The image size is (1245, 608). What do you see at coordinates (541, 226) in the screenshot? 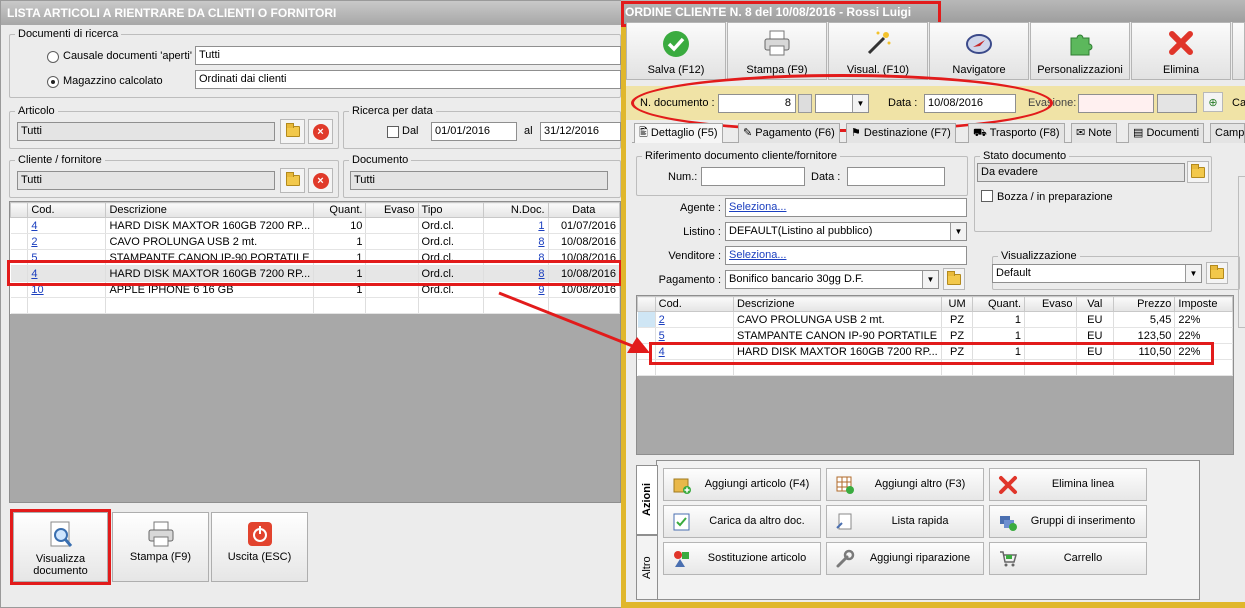
I see `list-cell-ndoc-link: 1` at bounding box center [541, 226].